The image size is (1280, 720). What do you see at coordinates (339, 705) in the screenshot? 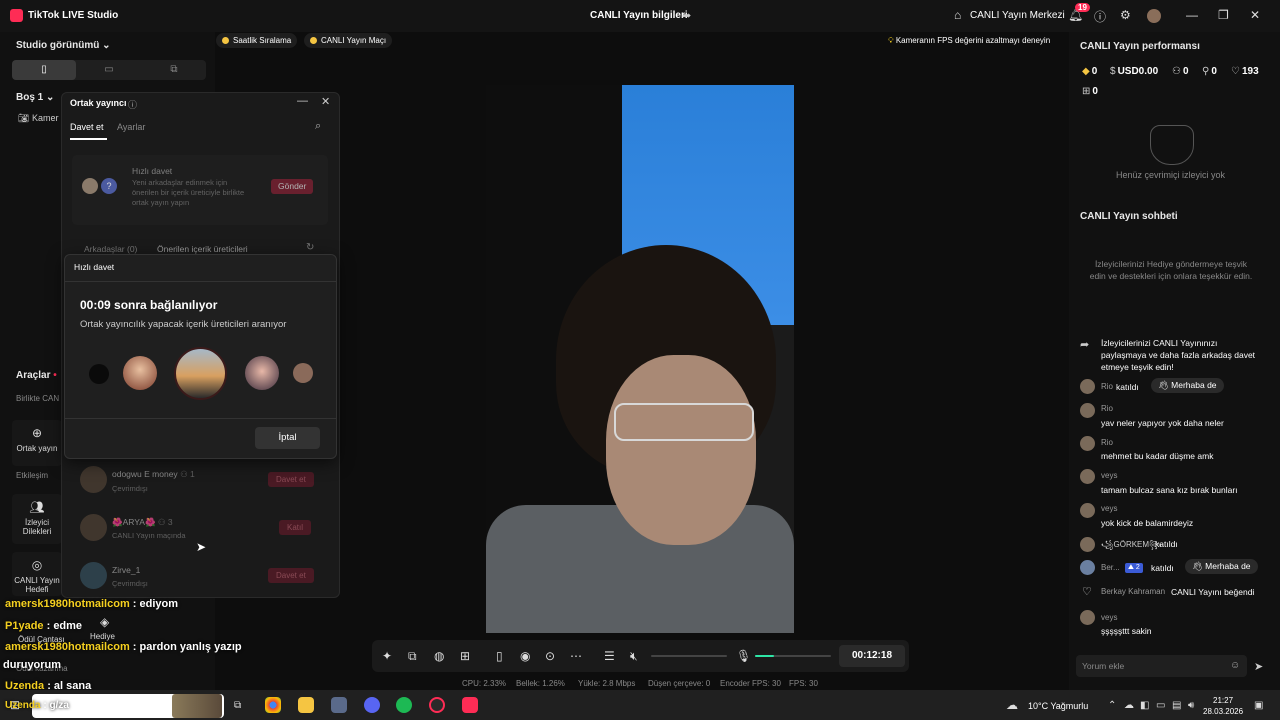
I see `app-icon` at bounding box center [339, 705].